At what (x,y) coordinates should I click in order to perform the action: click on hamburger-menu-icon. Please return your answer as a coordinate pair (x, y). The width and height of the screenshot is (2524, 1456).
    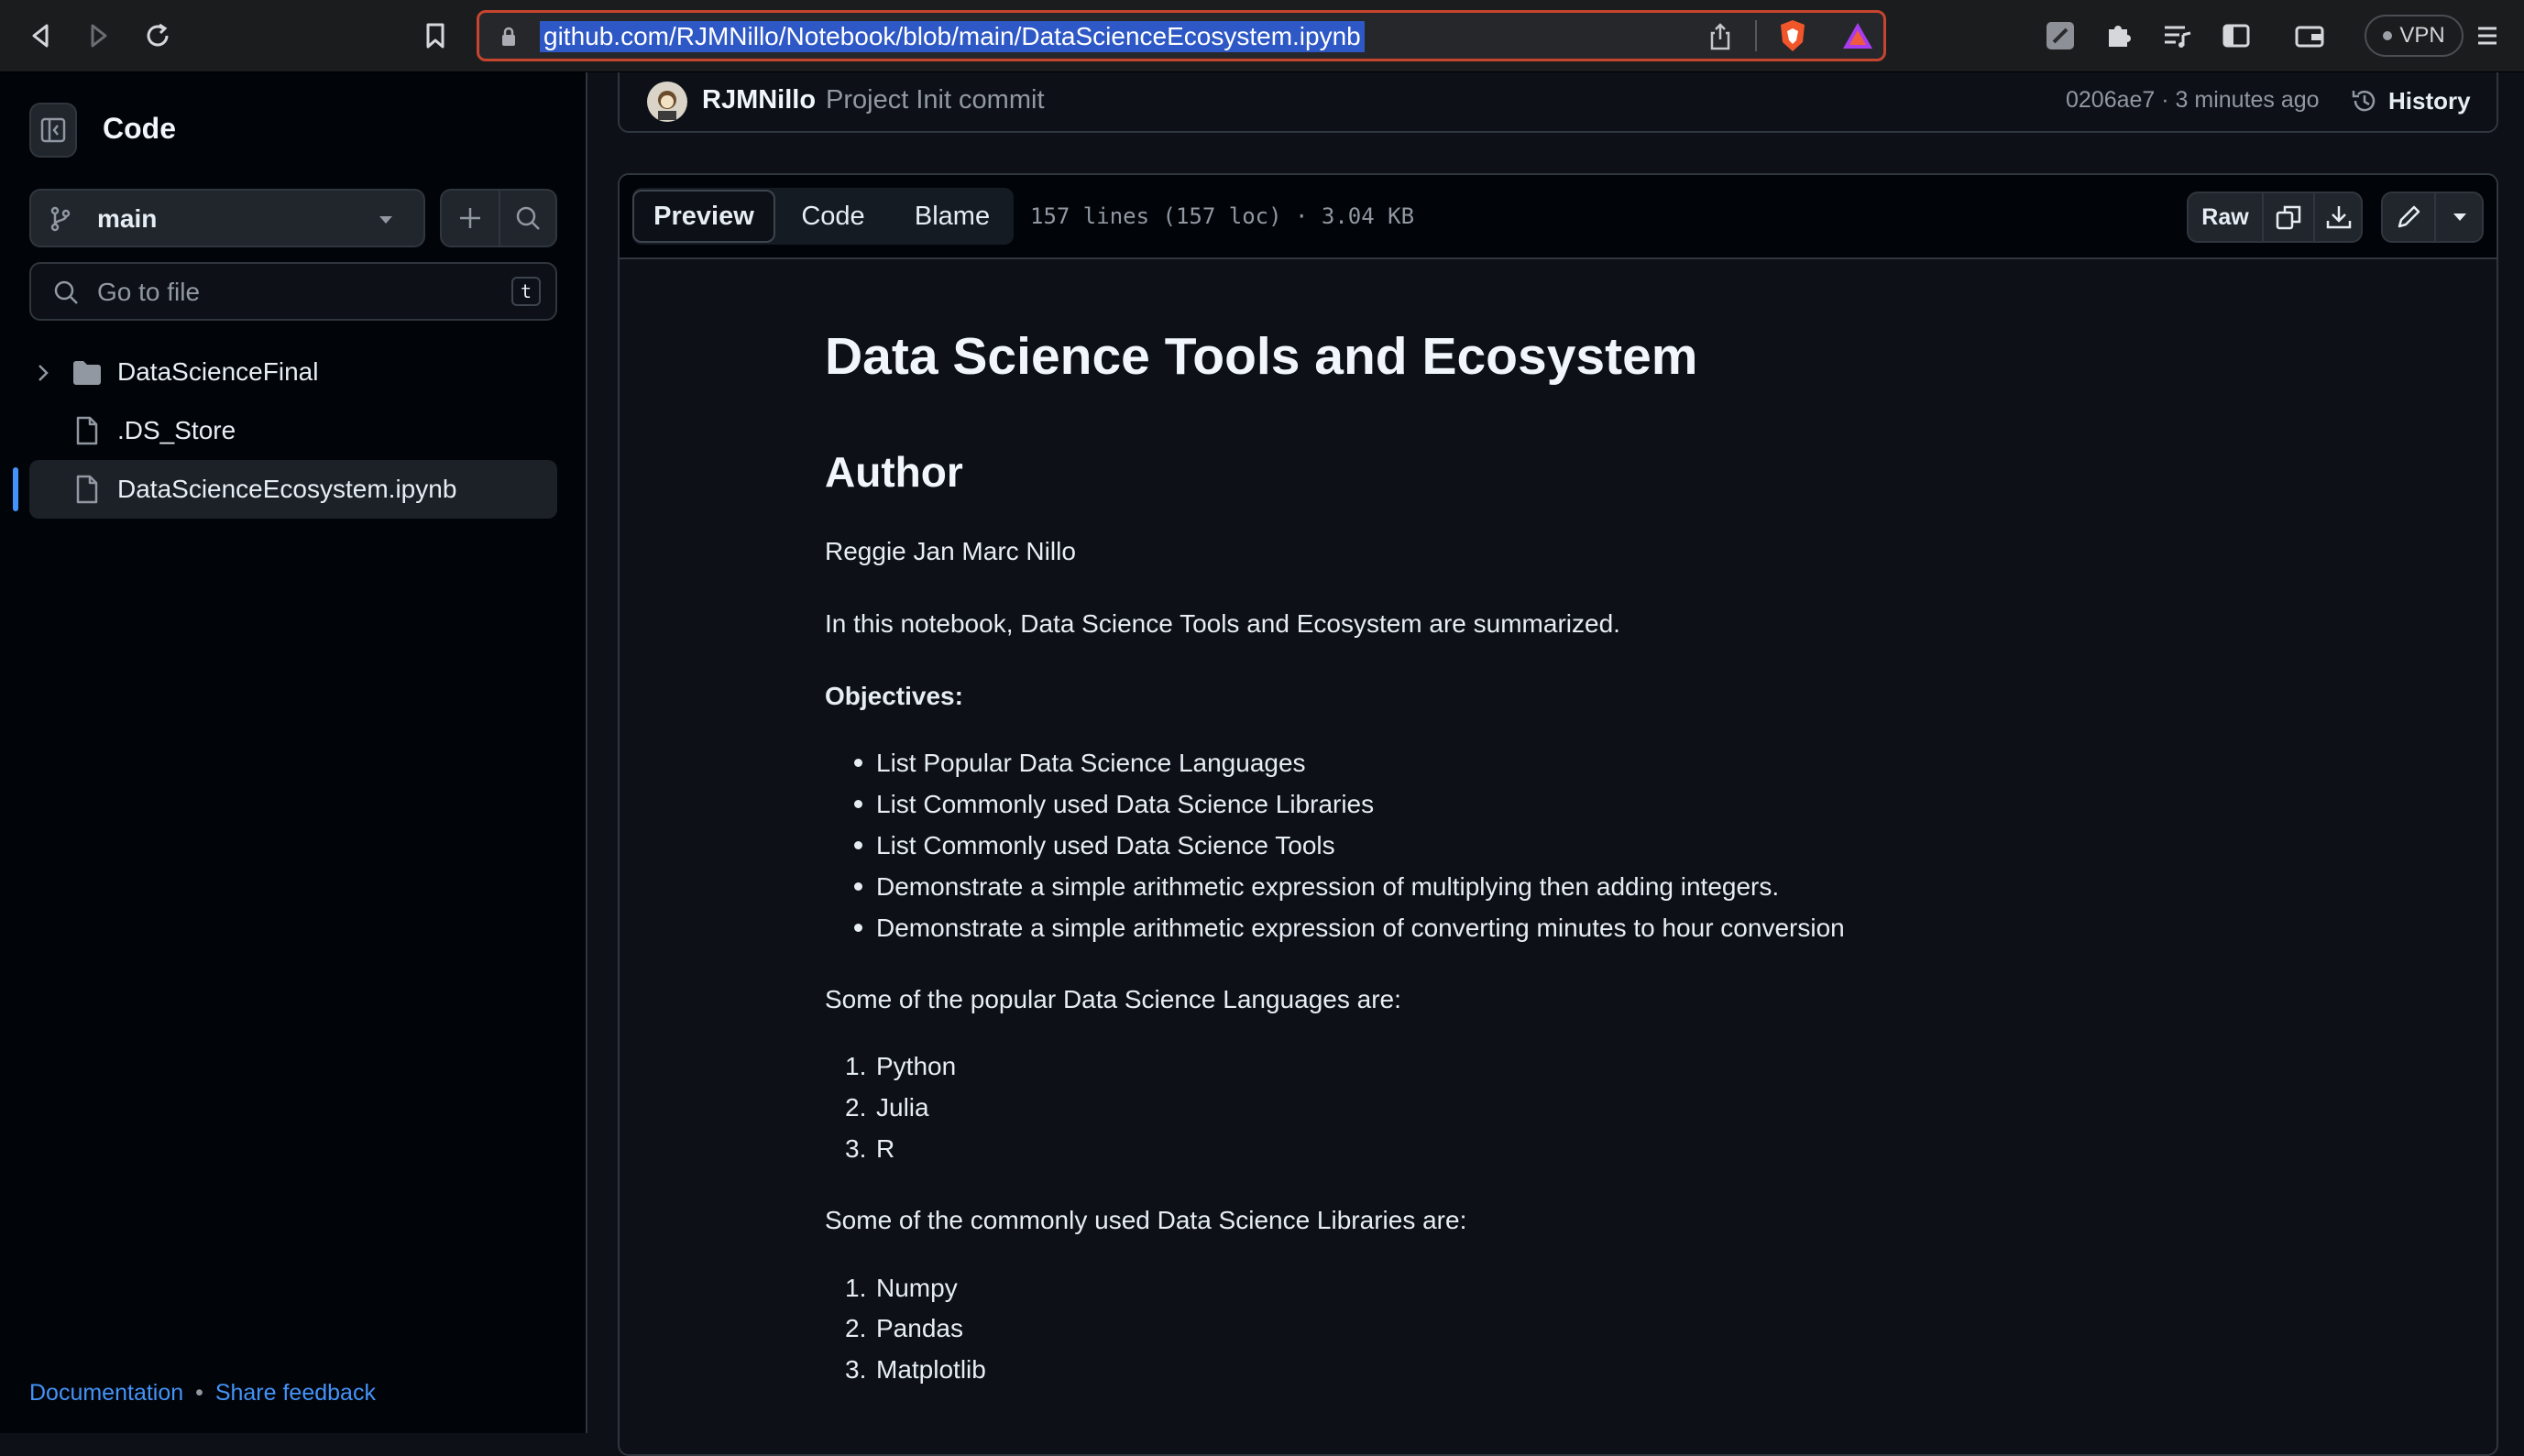
    Looking at the image, I should click on (2487, 36).